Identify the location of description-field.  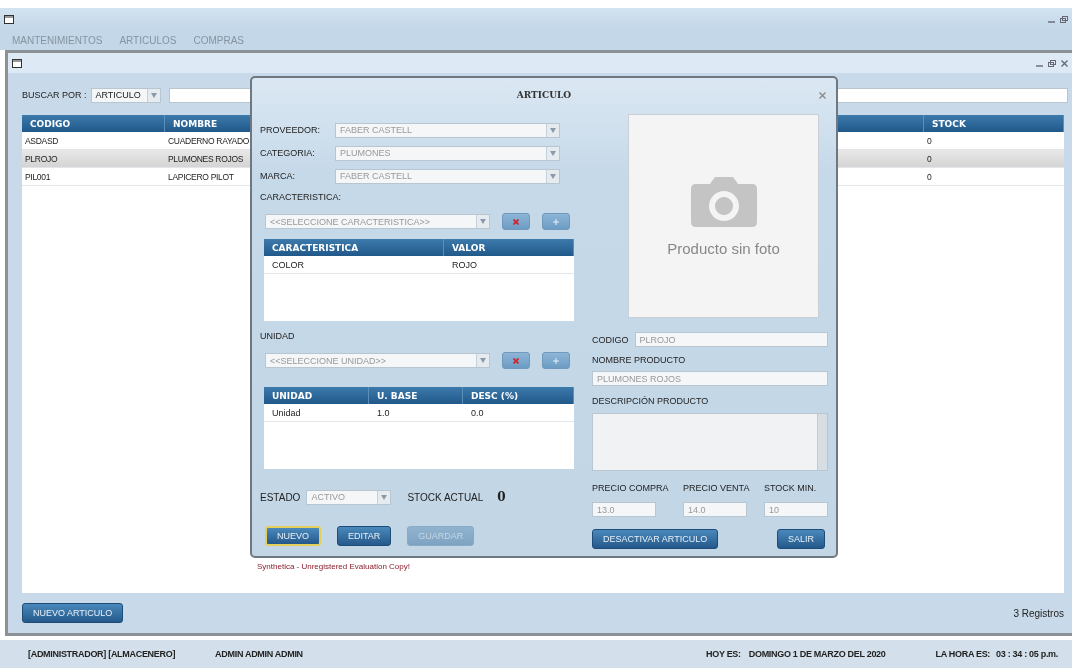
(710, 442).